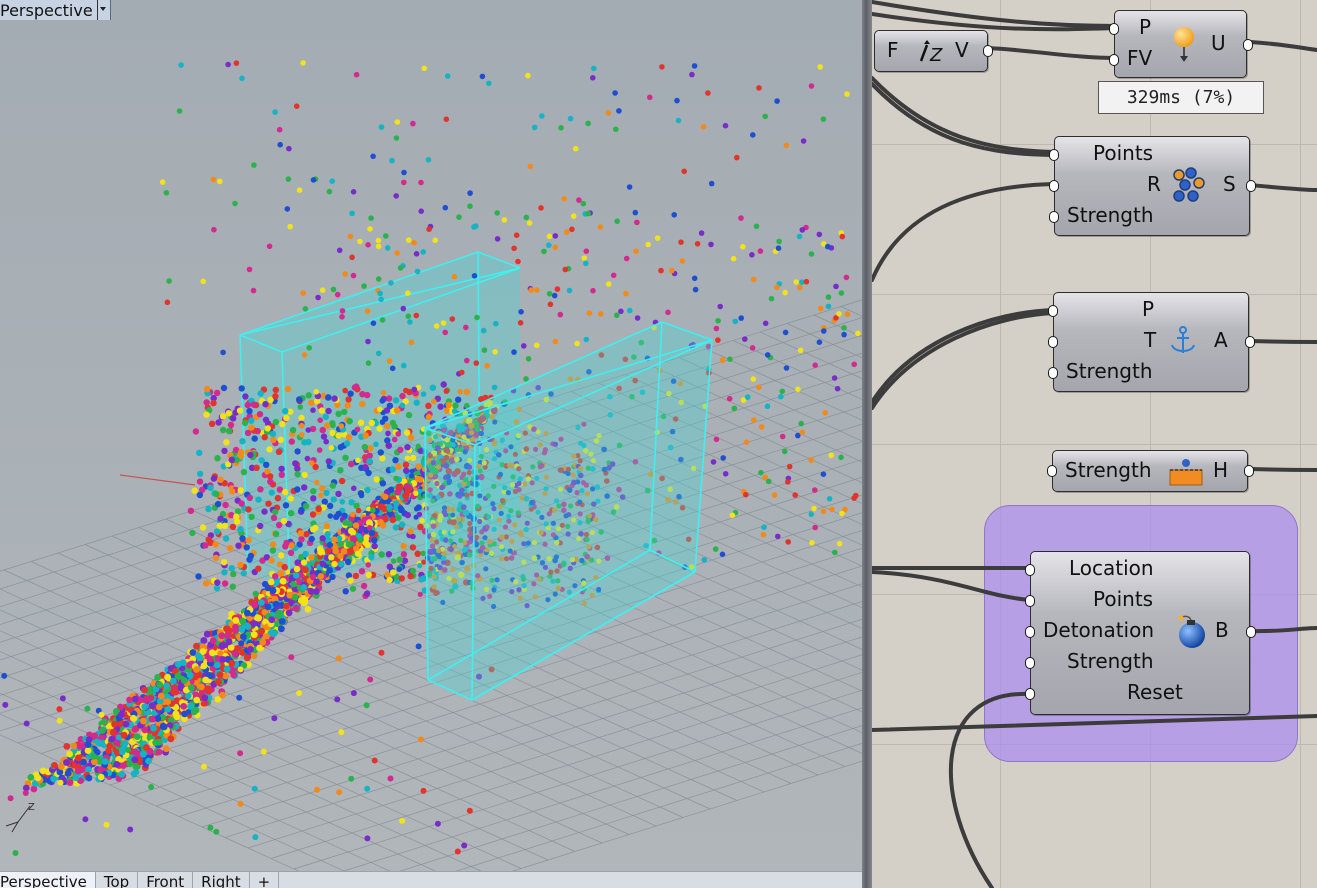 This screenshot has height=888, width=1317. I want to click on output-port-b, so click(1251, 632).